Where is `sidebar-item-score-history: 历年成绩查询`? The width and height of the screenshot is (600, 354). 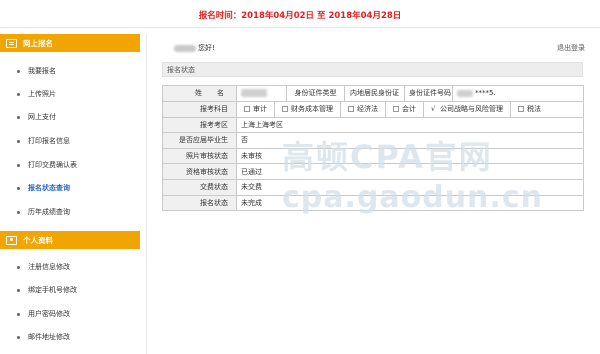
sidebar-item-score-history: 历年成绩查询 is located at coordinates (70, 212).